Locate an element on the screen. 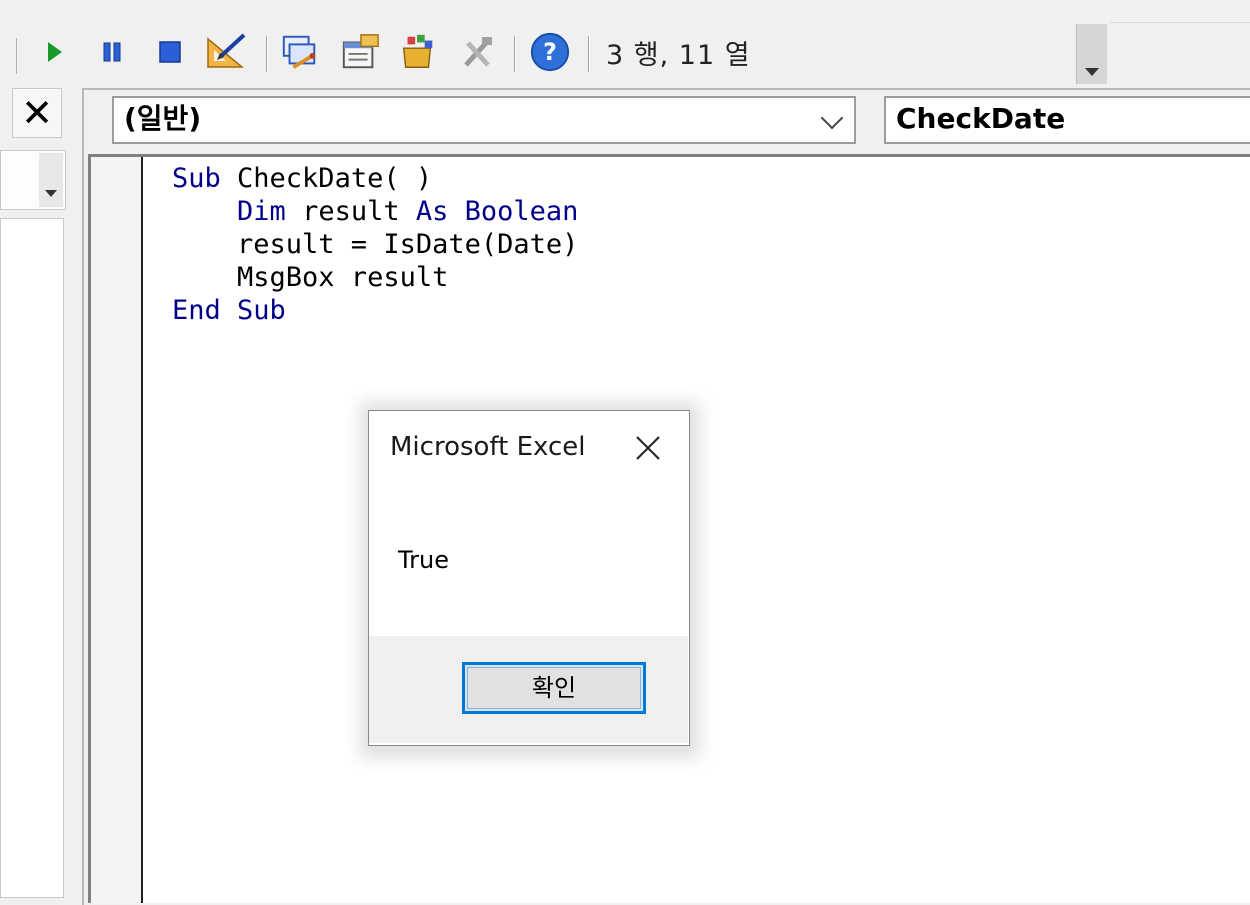  object-browser-icon is located at coordinates (418, 52).